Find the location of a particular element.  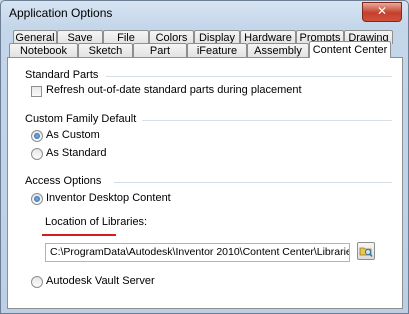

tab-file: File is located at coordinates (126, 37).